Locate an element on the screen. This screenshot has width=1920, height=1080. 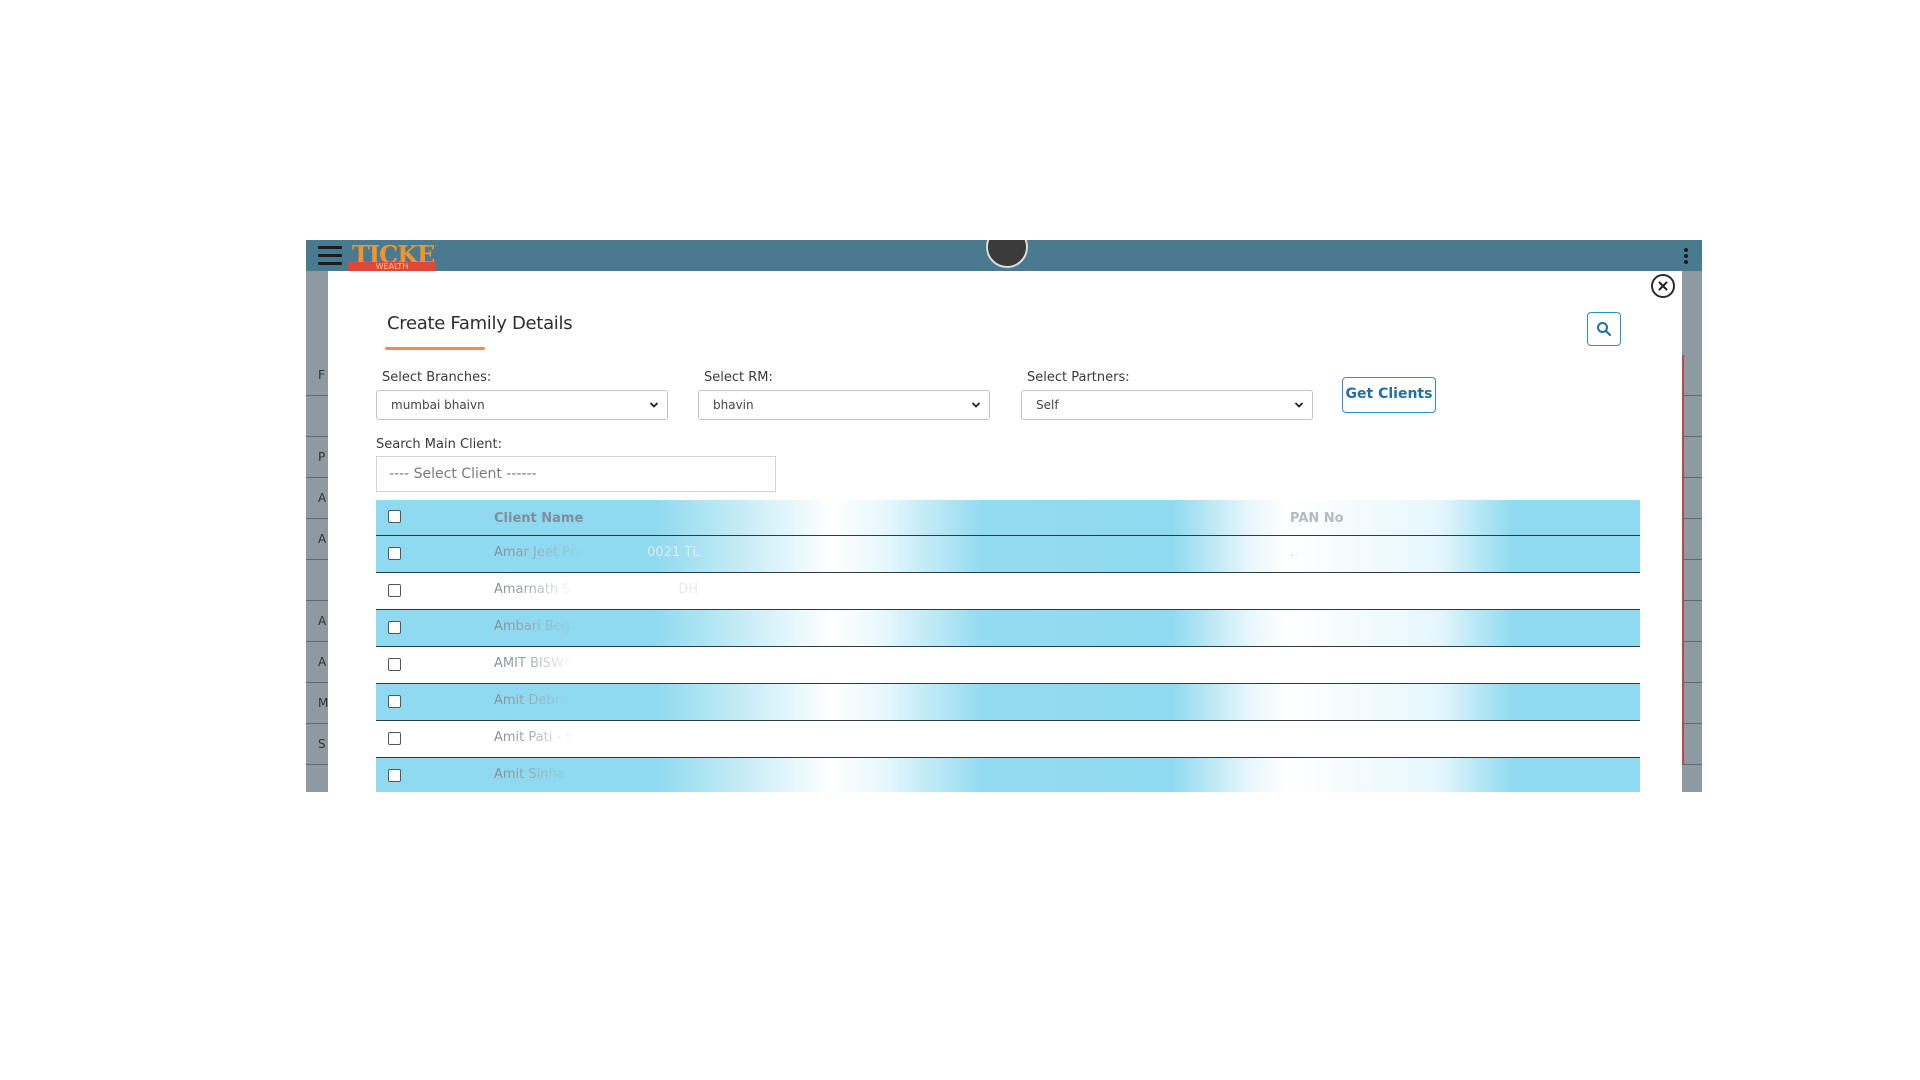
branches-selected-value: mumbai bhaivn is located at coordinates (438, 405).